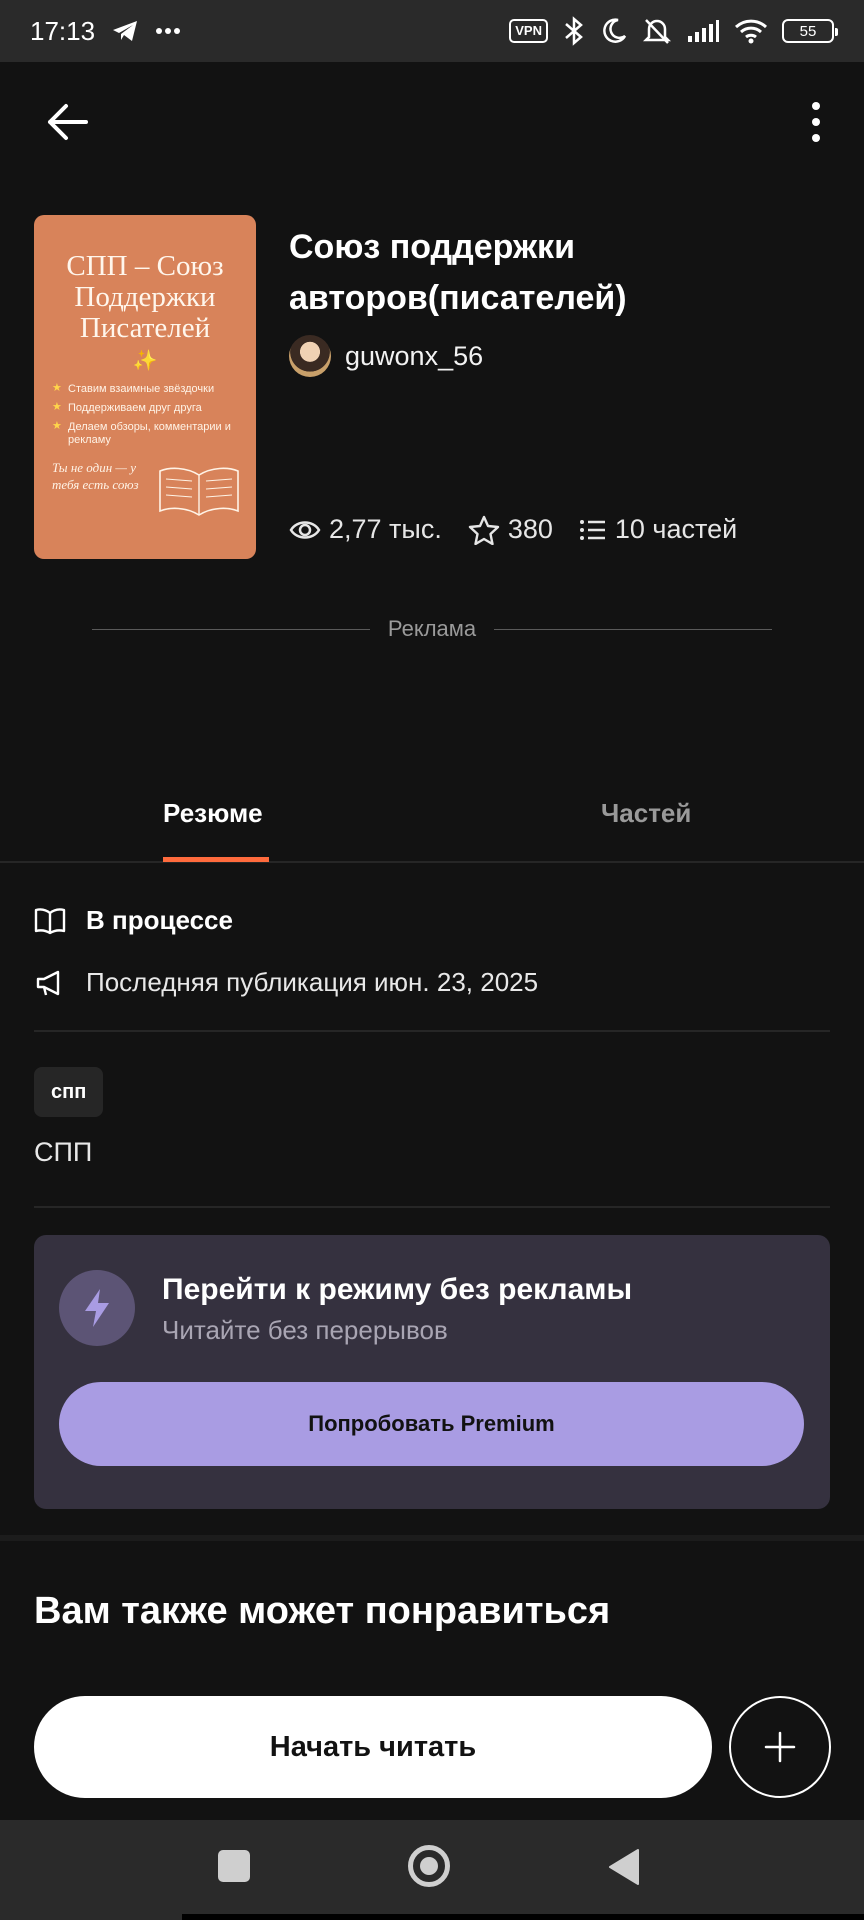  What do you see at coordinates (432, 816) in the screenshot?
I see `tabs: Резюме Частей` at bounding box center [432, 816].